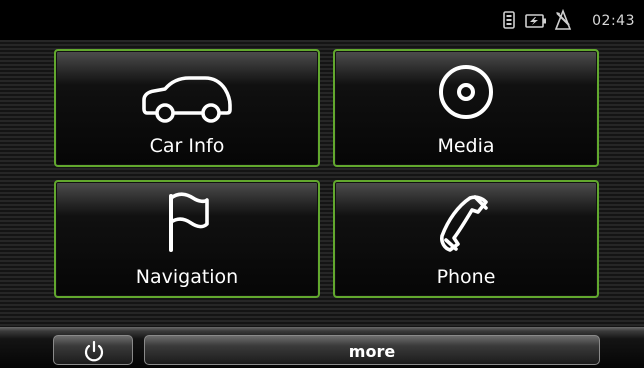 The image size is (644, 368). What do you see at coordinates (187, 224) in the screenshot?
I see `flag-icon` at bounding box center [187, 224].